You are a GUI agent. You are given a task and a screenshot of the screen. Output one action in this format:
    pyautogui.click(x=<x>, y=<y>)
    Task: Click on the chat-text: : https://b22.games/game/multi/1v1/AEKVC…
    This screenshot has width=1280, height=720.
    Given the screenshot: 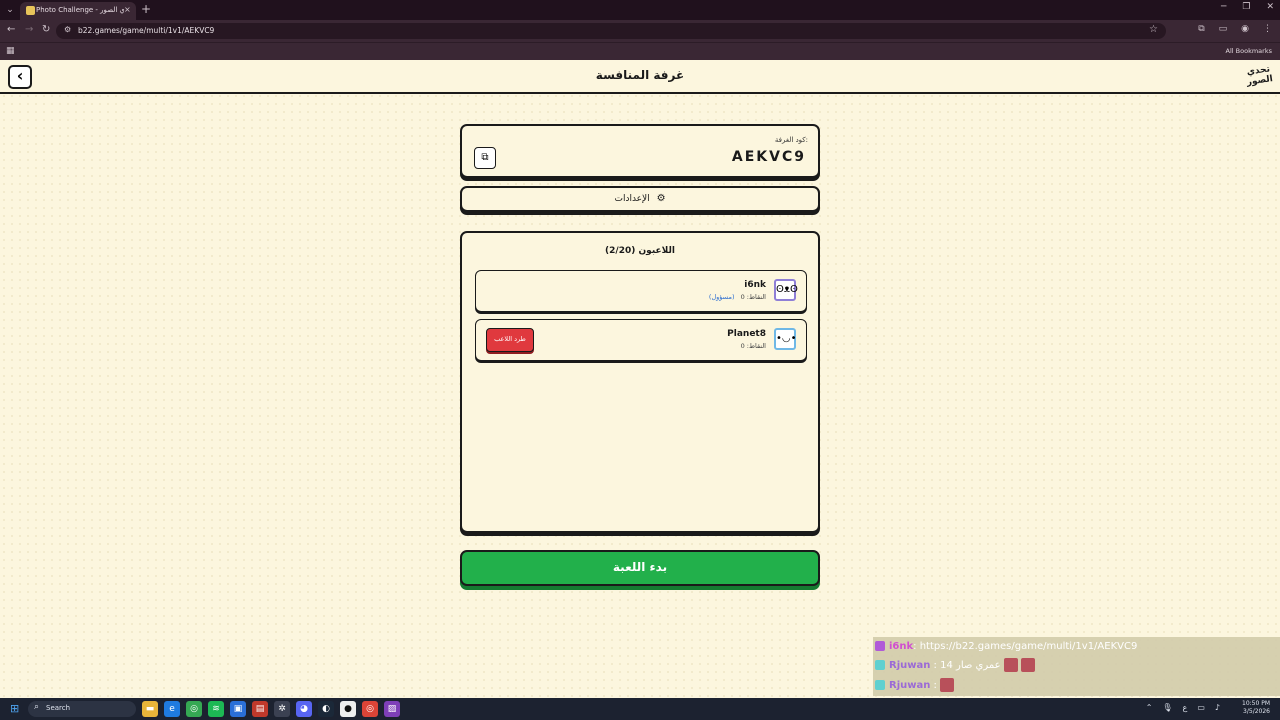 What is the action you would take?
    pyautogui.click(x=1025, y=646)
    